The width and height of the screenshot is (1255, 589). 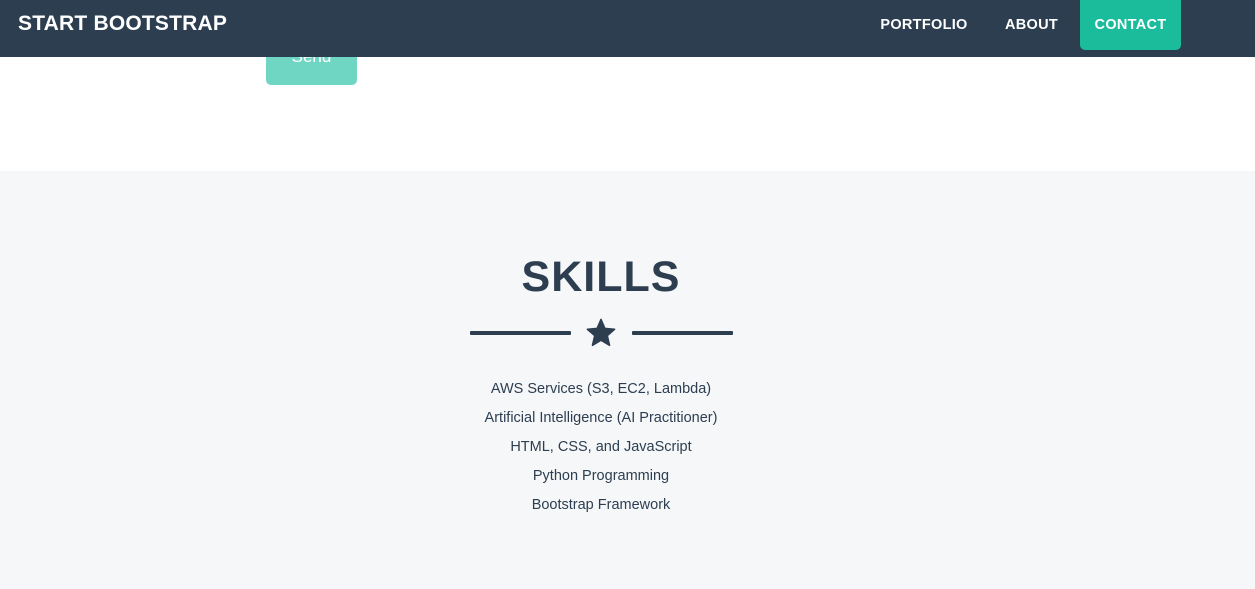 What do you see at coordinates (122, 24) in the screenshot?
I see `brand-link: START BOOTSTRAP` at bounding box center [122, 24].